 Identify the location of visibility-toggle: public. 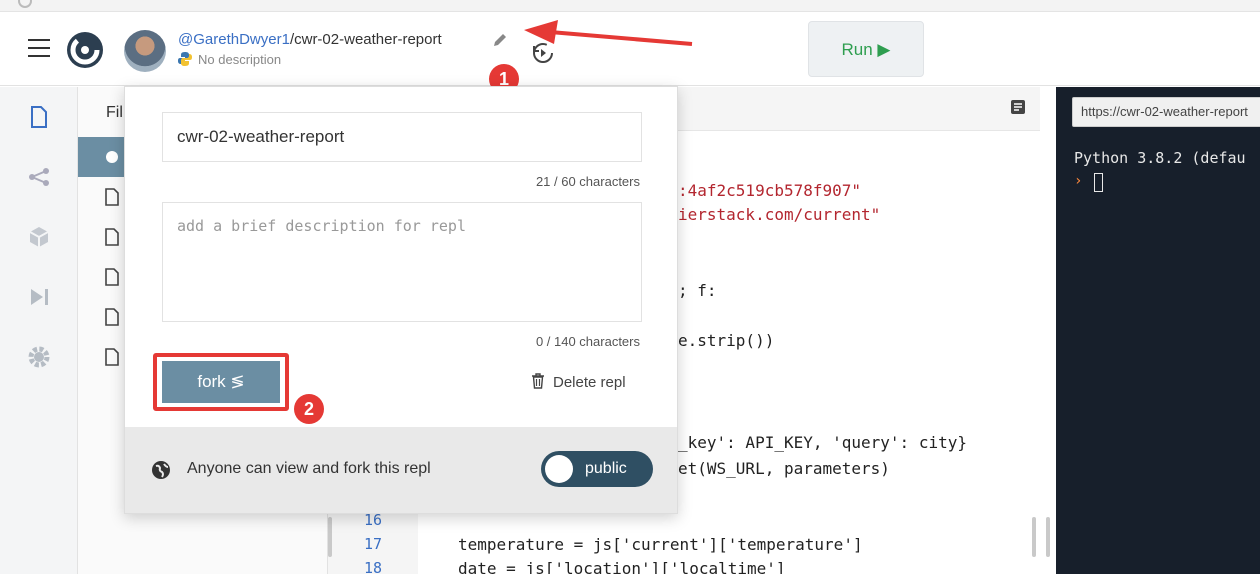
(597, 469).